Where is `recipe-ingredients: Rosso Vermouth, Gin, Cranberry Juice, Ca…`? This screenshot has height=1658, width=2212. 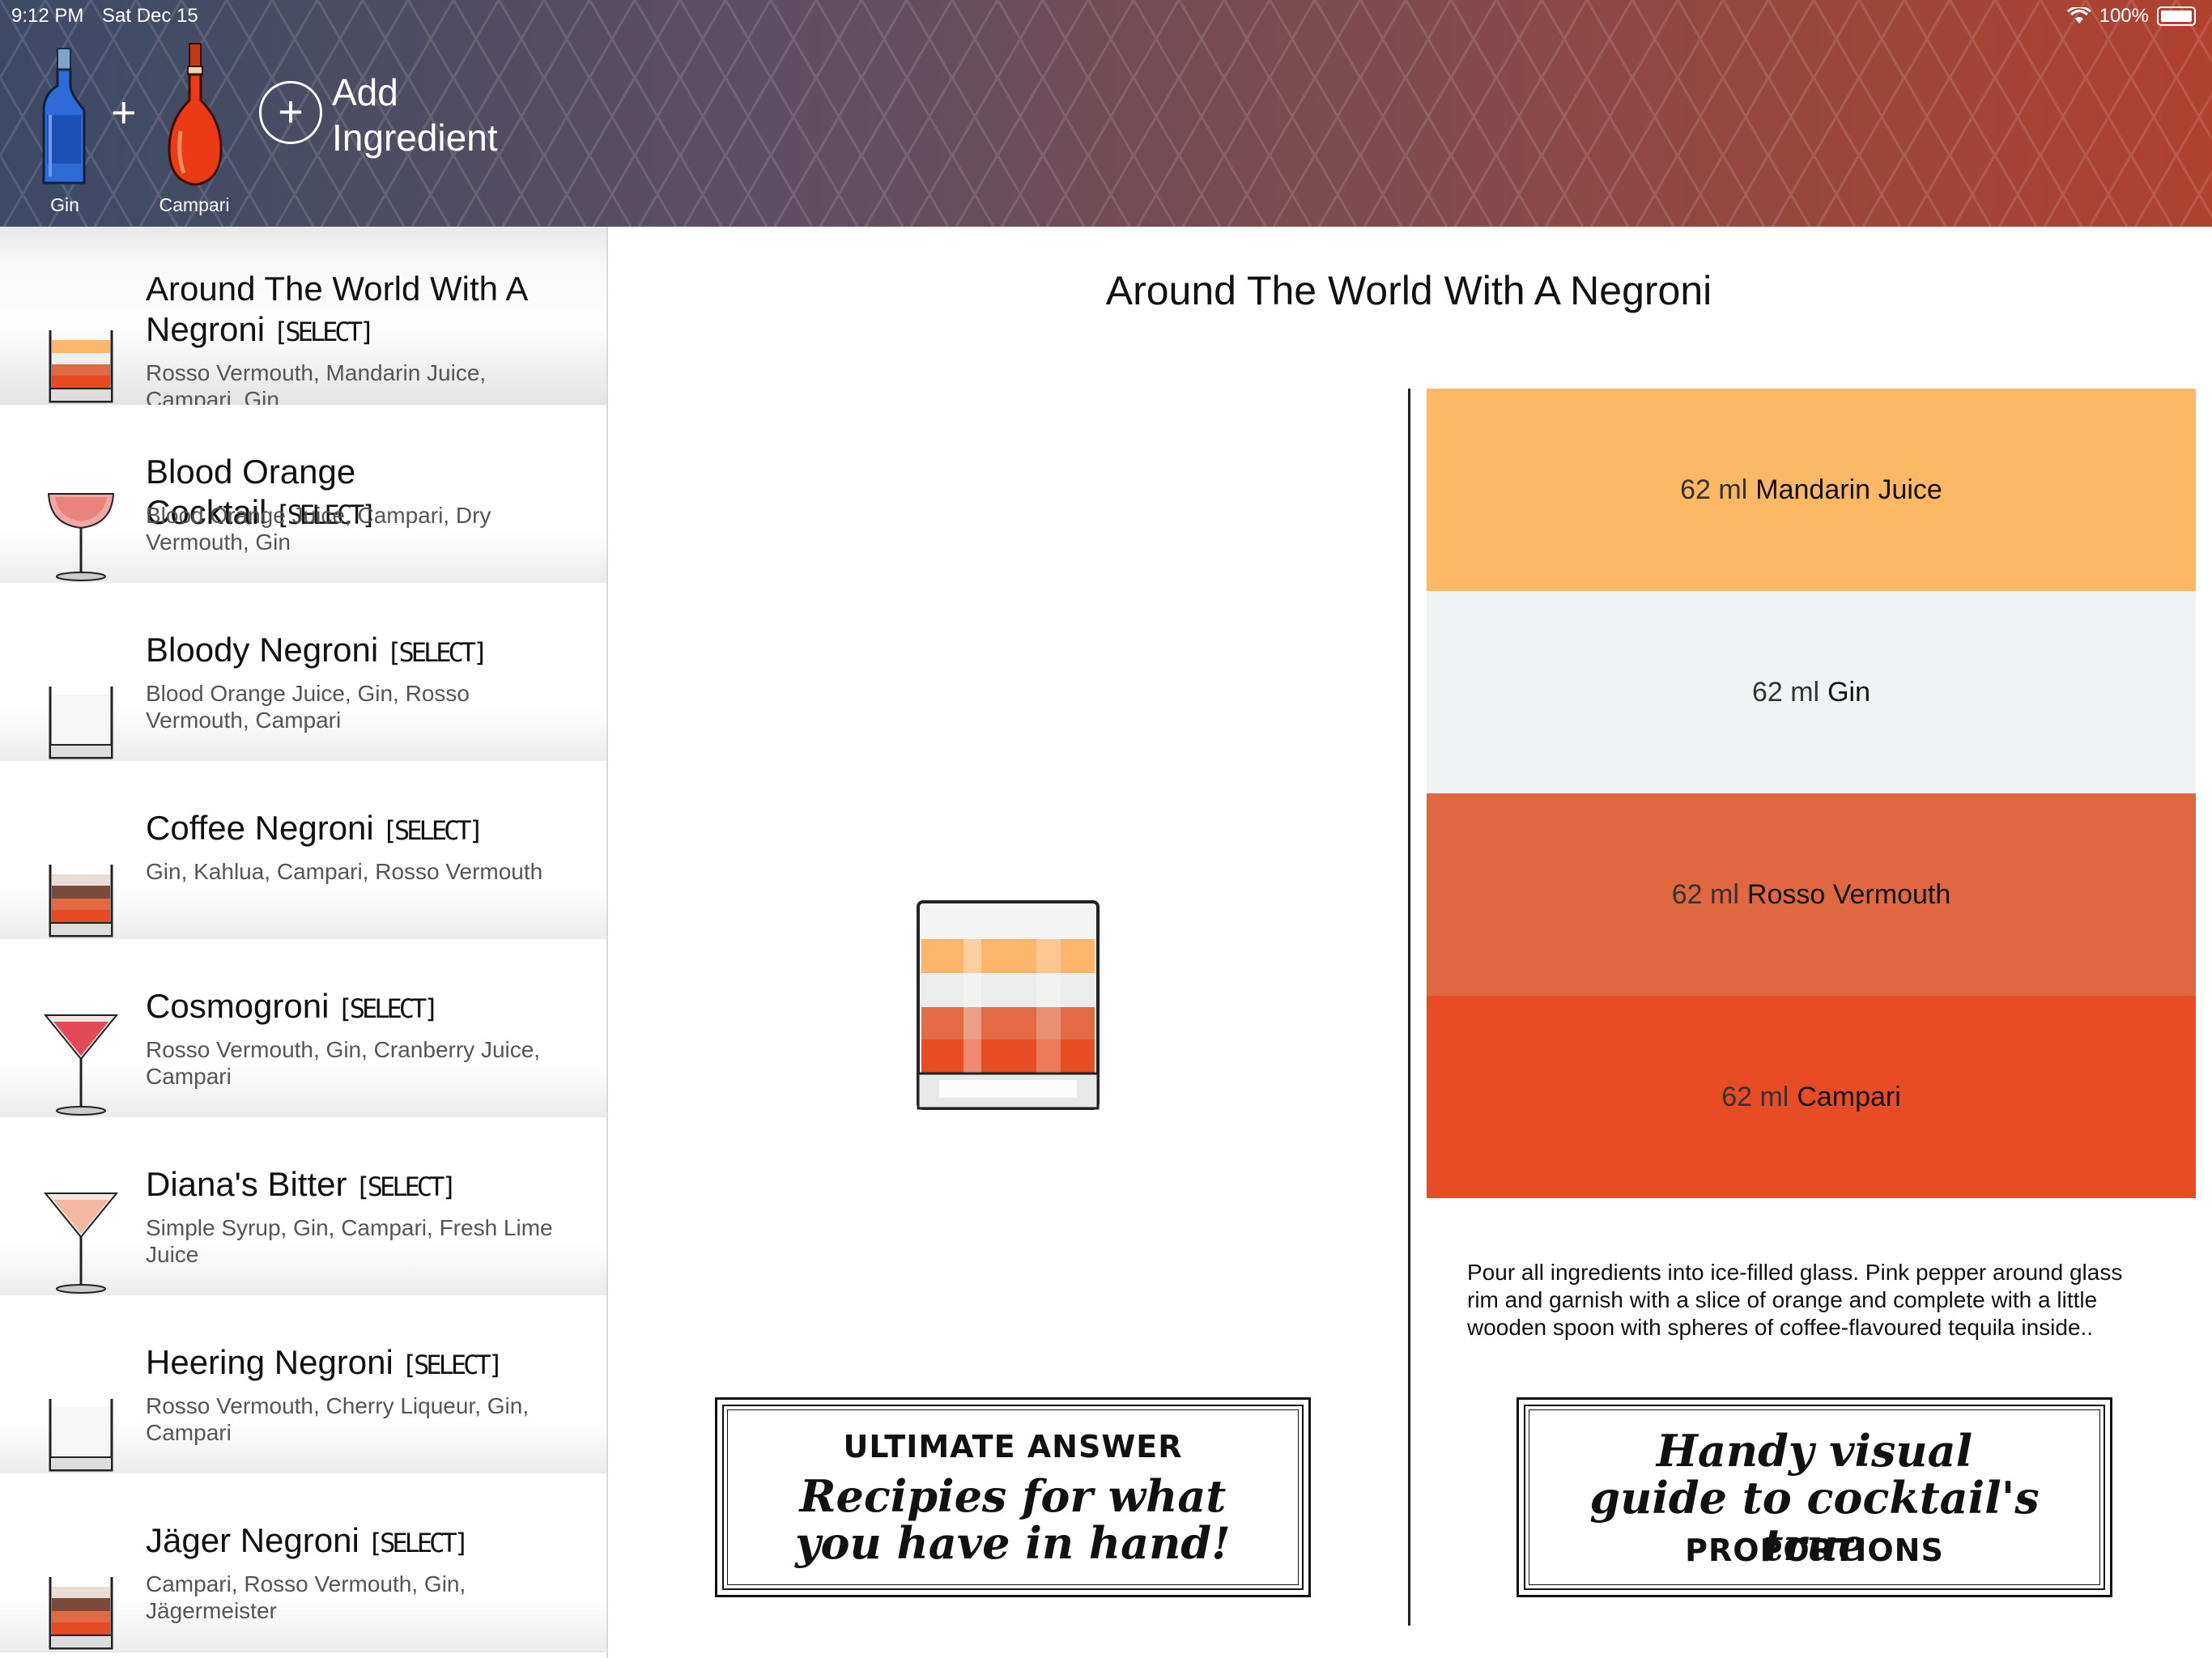
recipe-ingredients: Rosso Vermouth, Gin, Cranberry Juice, Ca… is located at coordinates (343, 1063).